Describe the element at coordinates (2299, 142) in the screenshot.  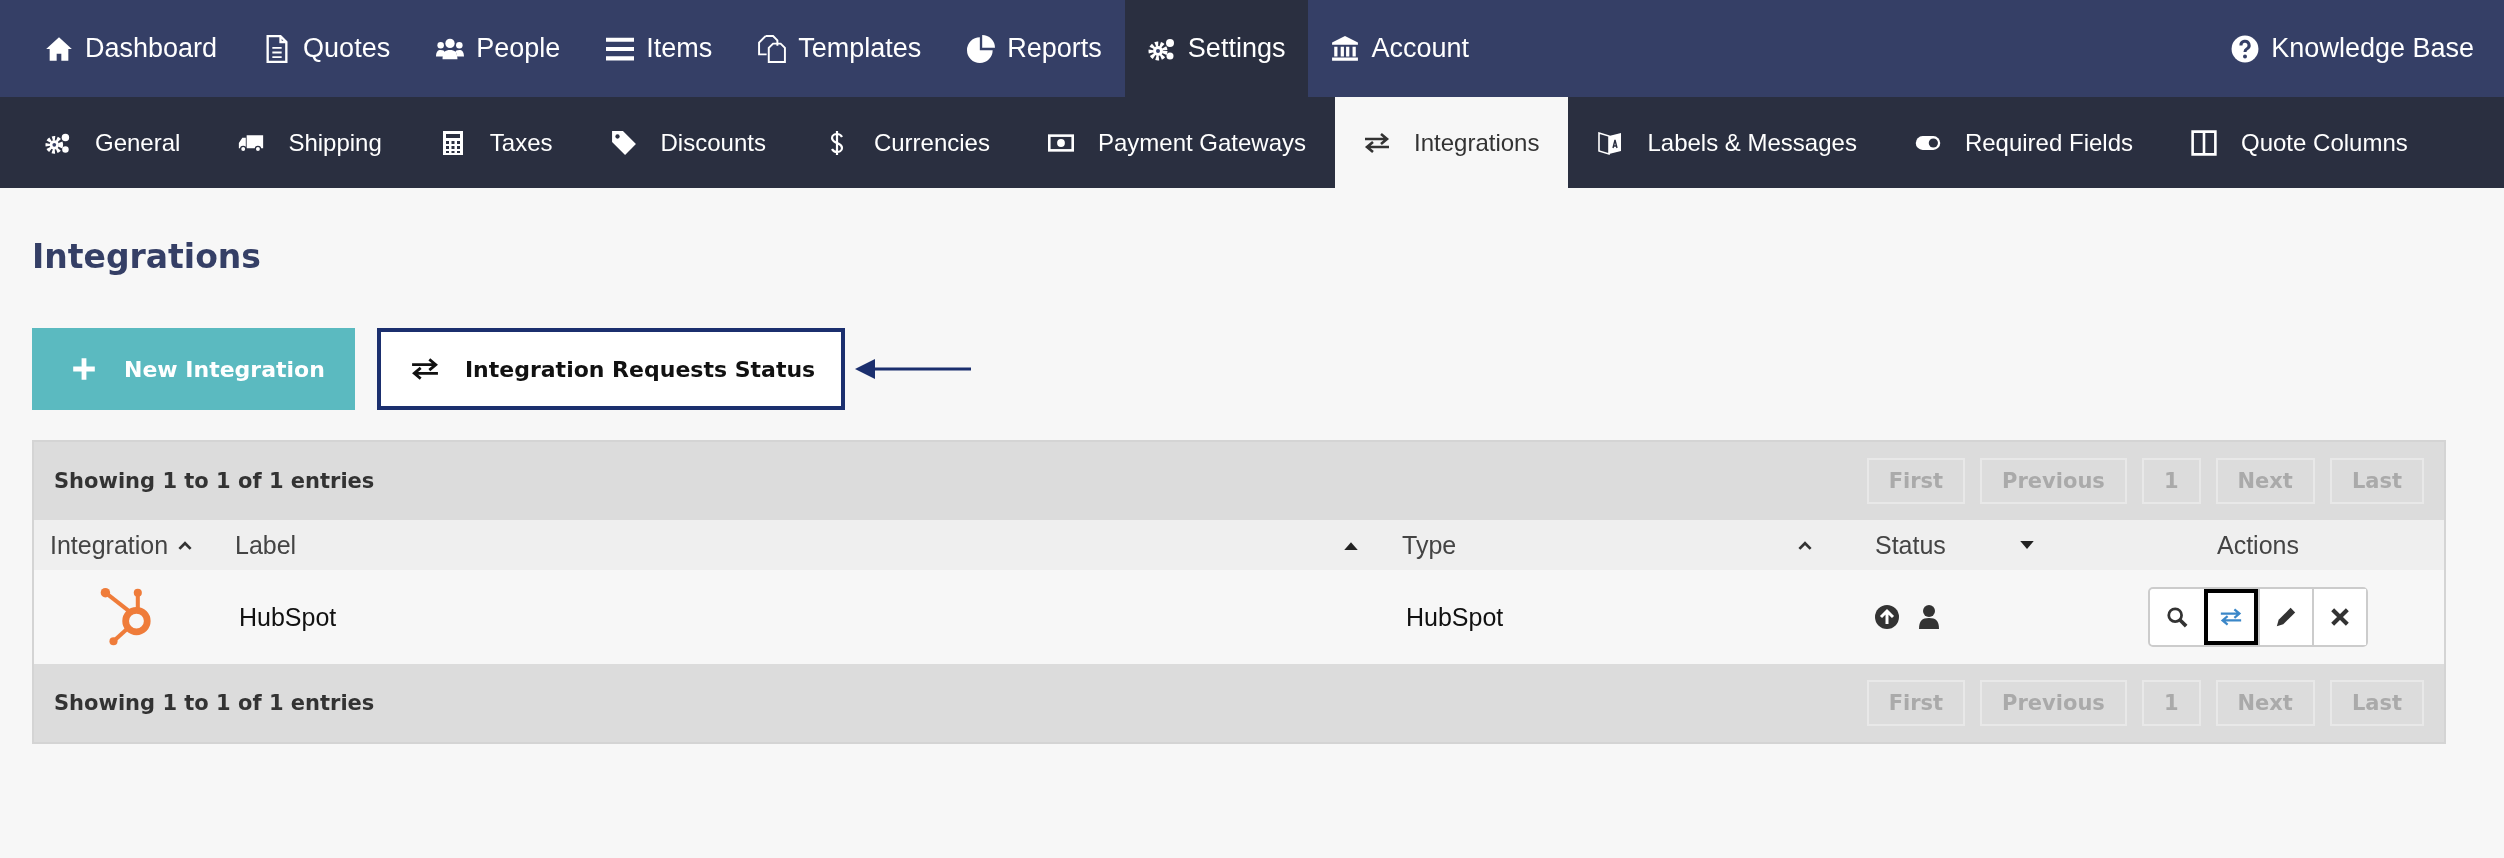
I see `settings-tab: Quote Columns` at that location.